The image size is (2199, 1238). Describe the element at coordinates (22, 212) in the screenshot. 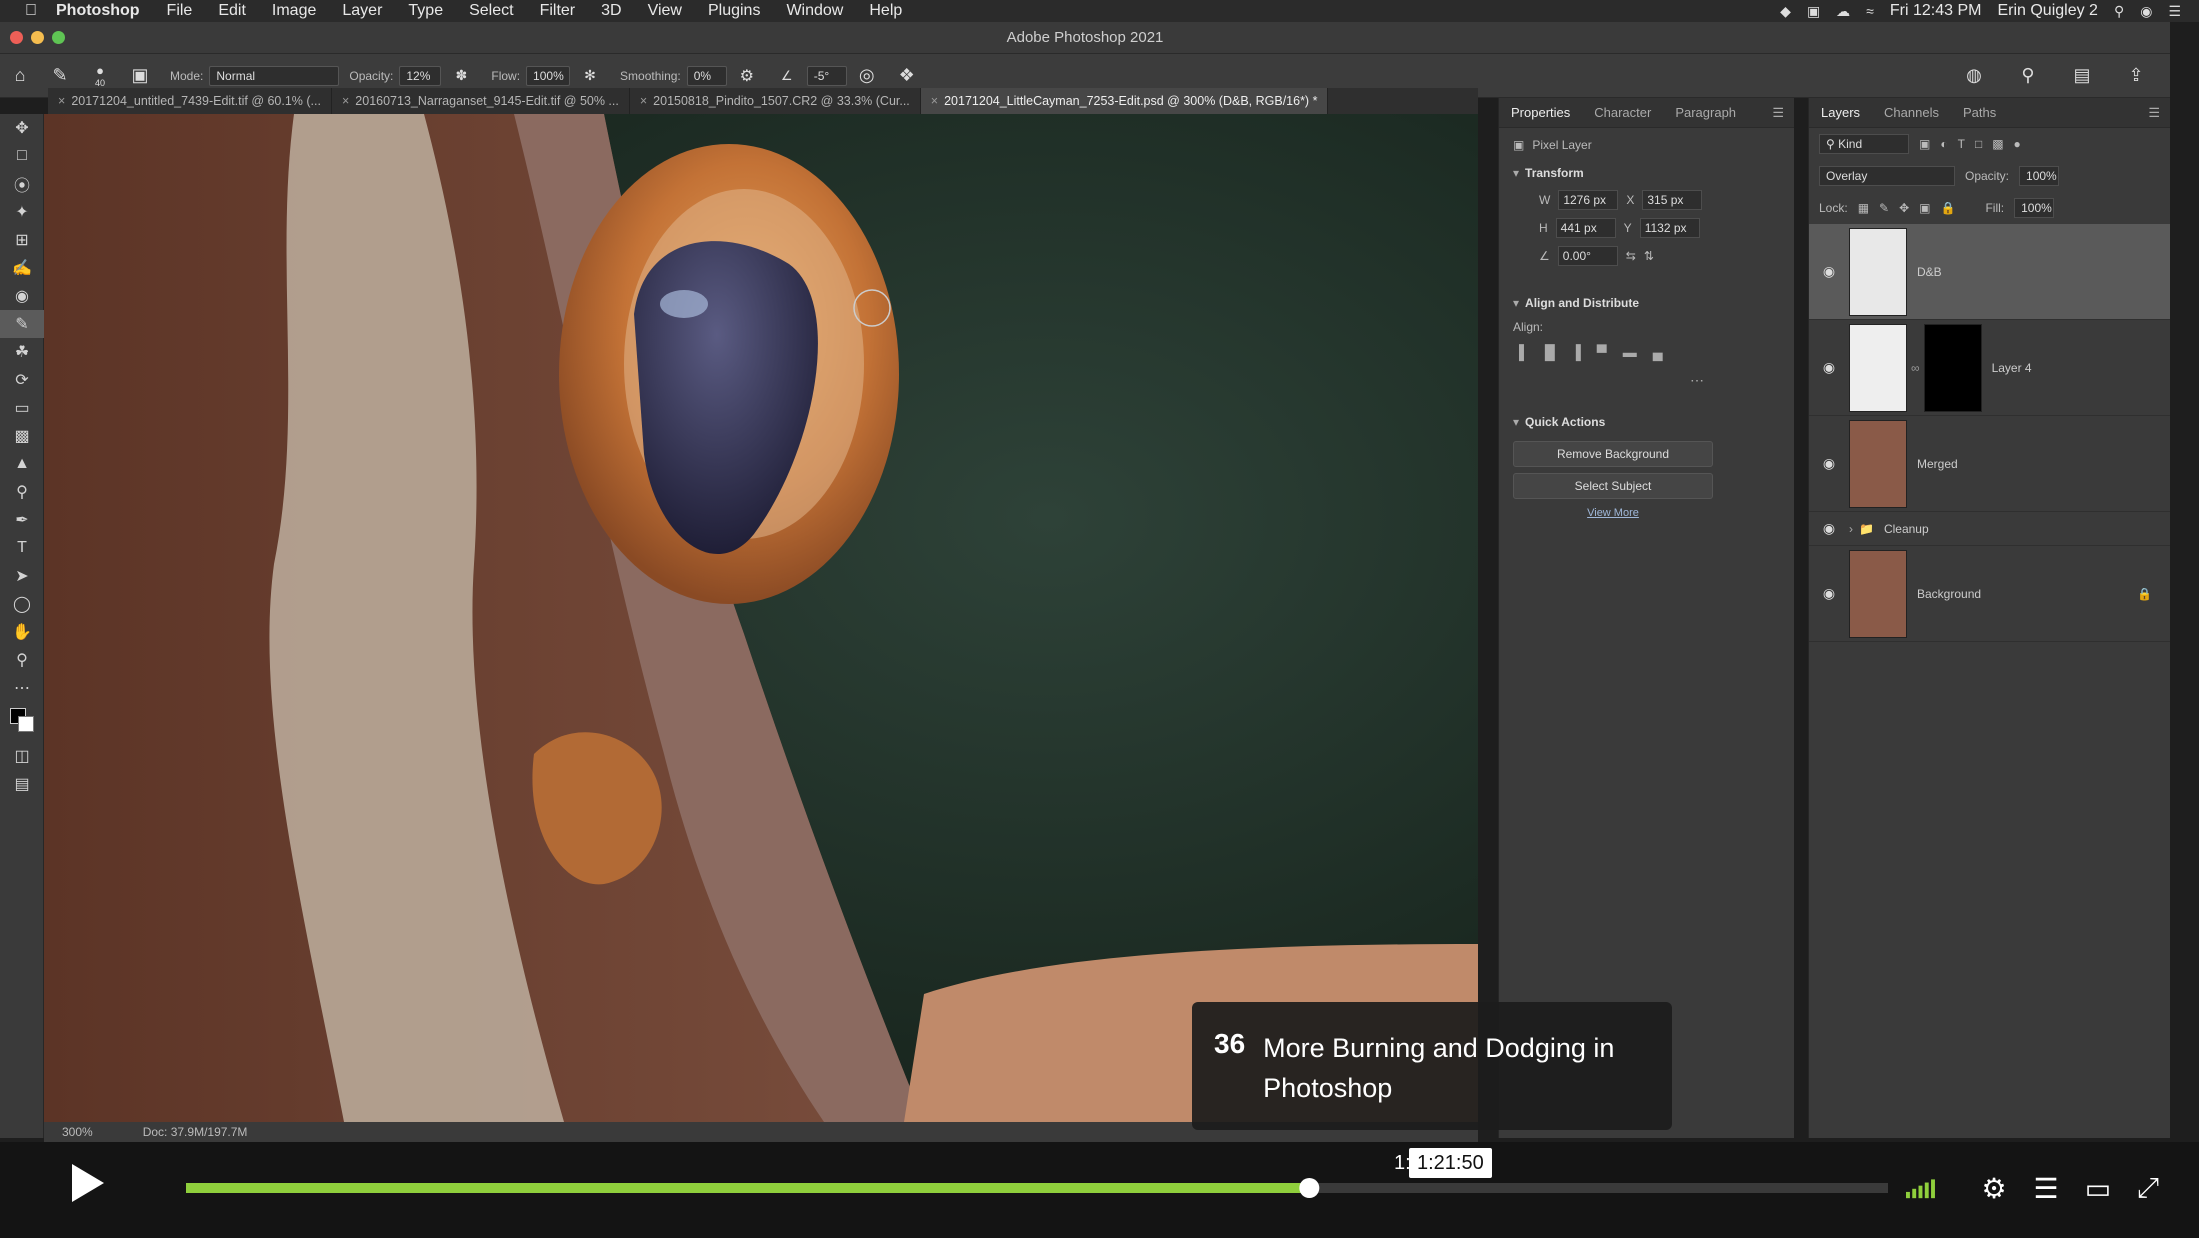

I see `quick-select-tool-icon: ✦` at that location.